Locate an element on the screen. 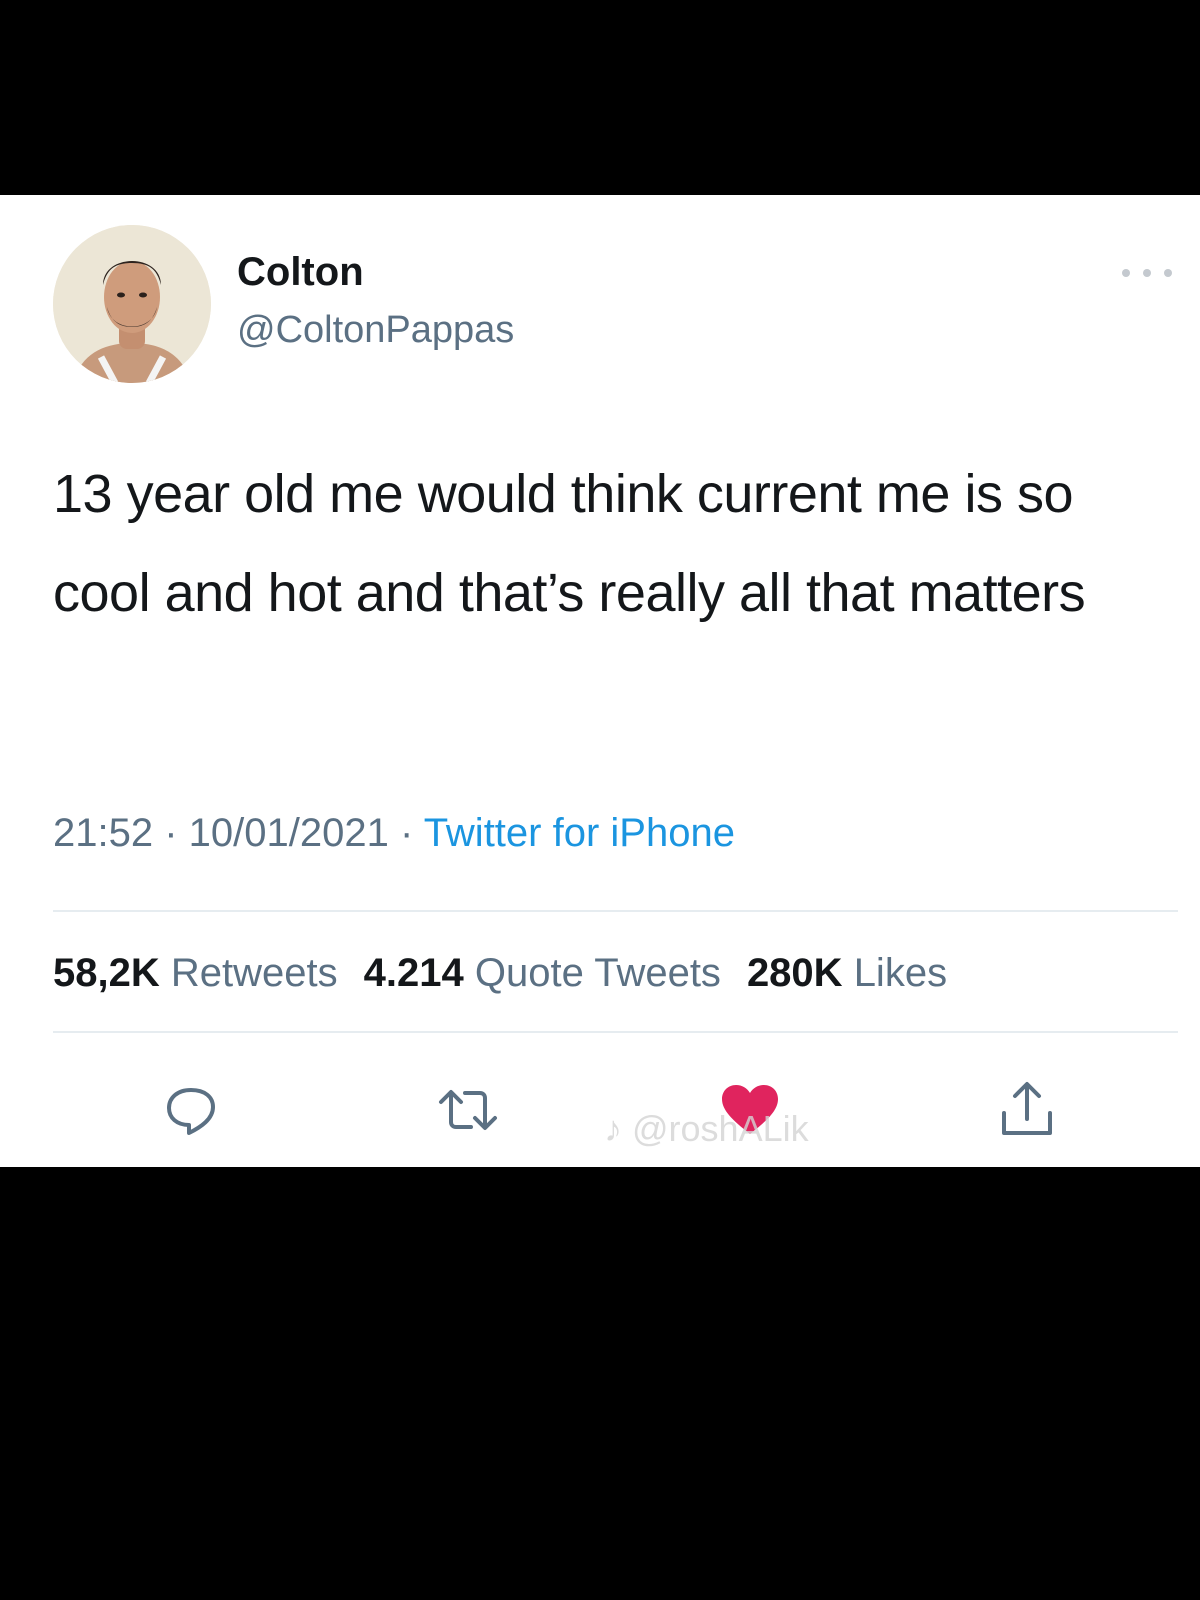  retweet-icon is located at coordinates (468, 1110).